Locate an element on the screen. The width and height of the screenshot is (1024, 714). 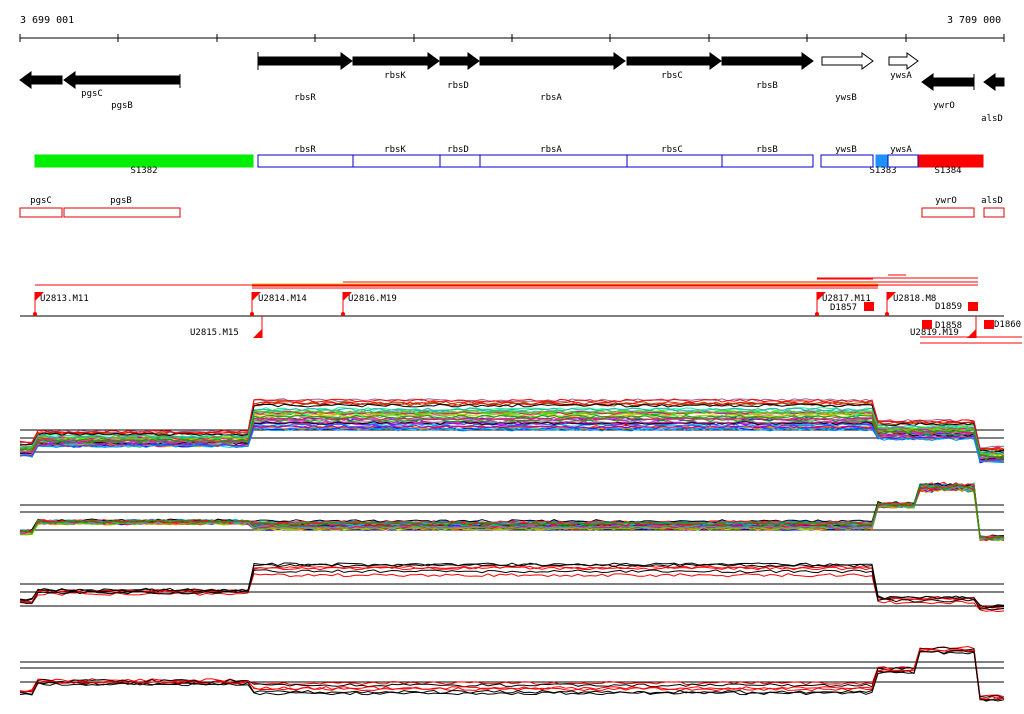
antisense-label-alsD: alsD is located at coordinates (992, 201).